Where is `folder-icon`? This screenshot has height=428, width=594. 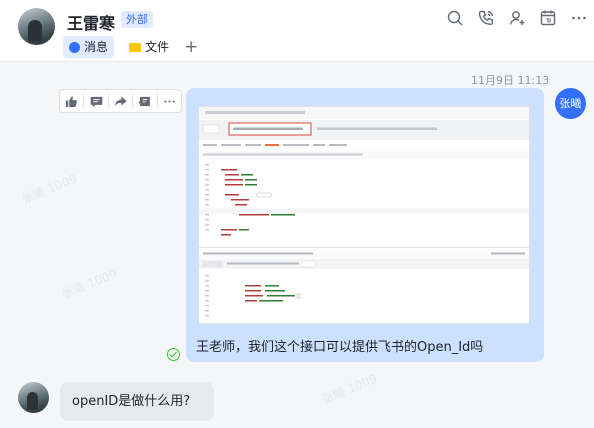 folder-icon is located at coordinates (135, 47).